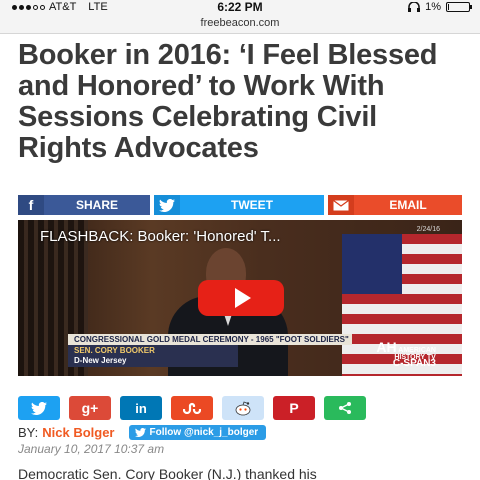 The height and width of the screenshot is (480, 480). Describe the element at coordinates (417, 350) in the screenshot. I see `network-logo-line1: AMERICAN` at that location.